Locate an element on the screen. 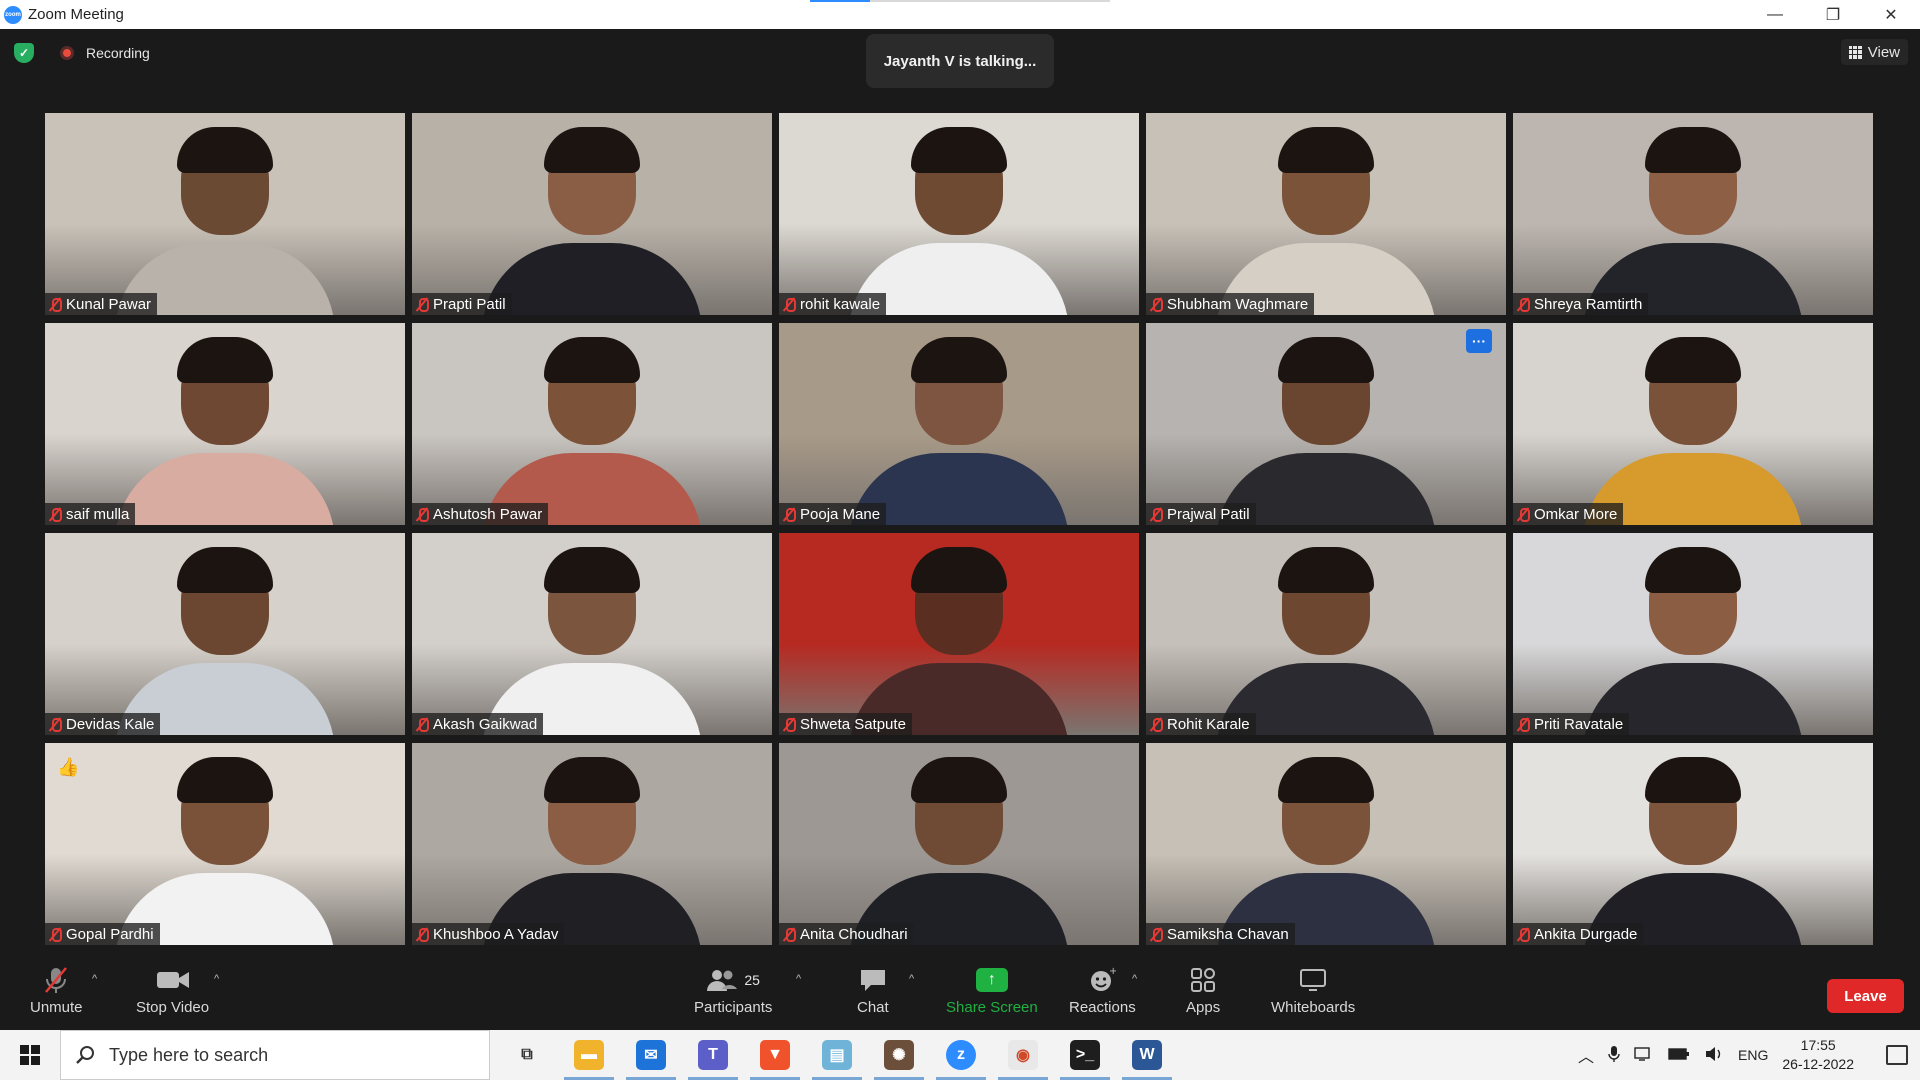  zoom-icon: z is located at coordinates (961, 1055).